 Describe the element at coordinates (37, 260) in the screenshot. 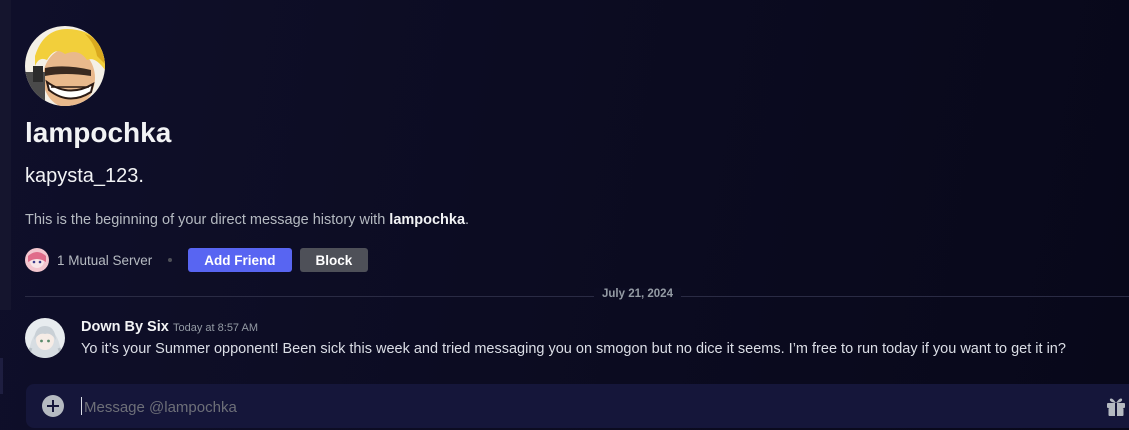

I see `mutual-server-icon` at that location.